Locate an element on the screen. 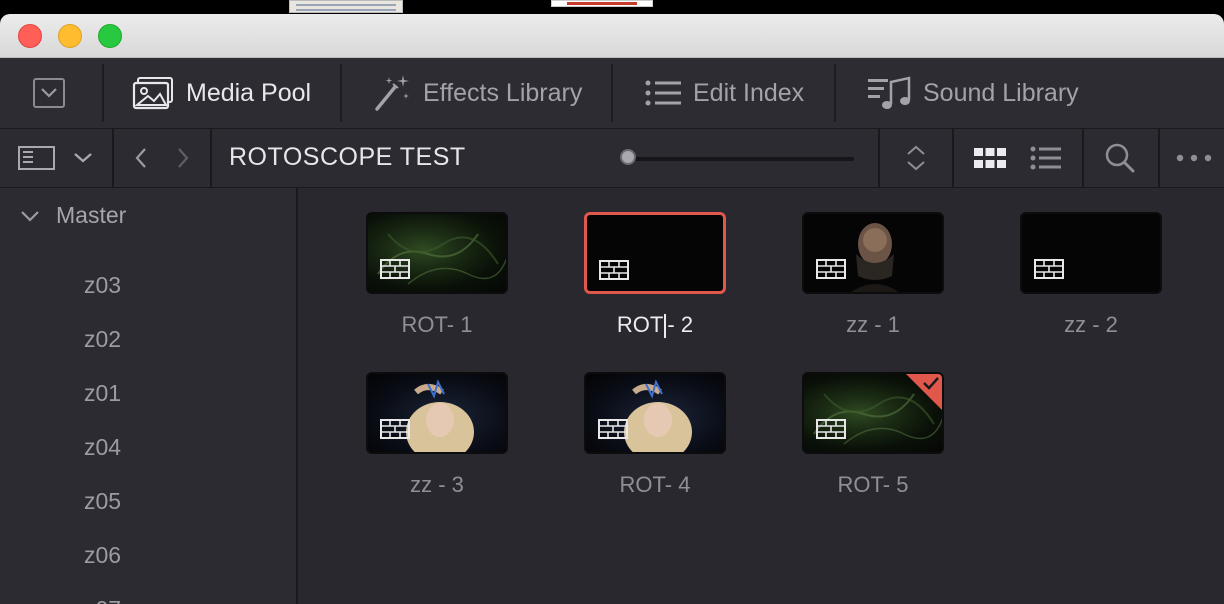 The height and width of the screenshot is (604, 1224). back-button is located at coordinates (141, 158).